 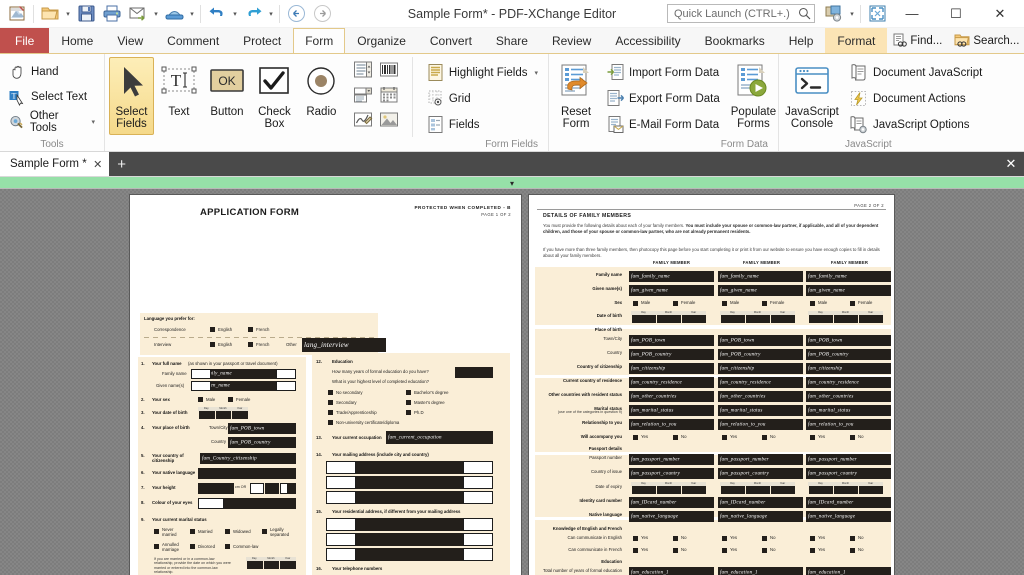 What do you see at coordinates (381, 40) in the screenshot?
I see `tab-organize: Organize` at bounding box center [381, 40].